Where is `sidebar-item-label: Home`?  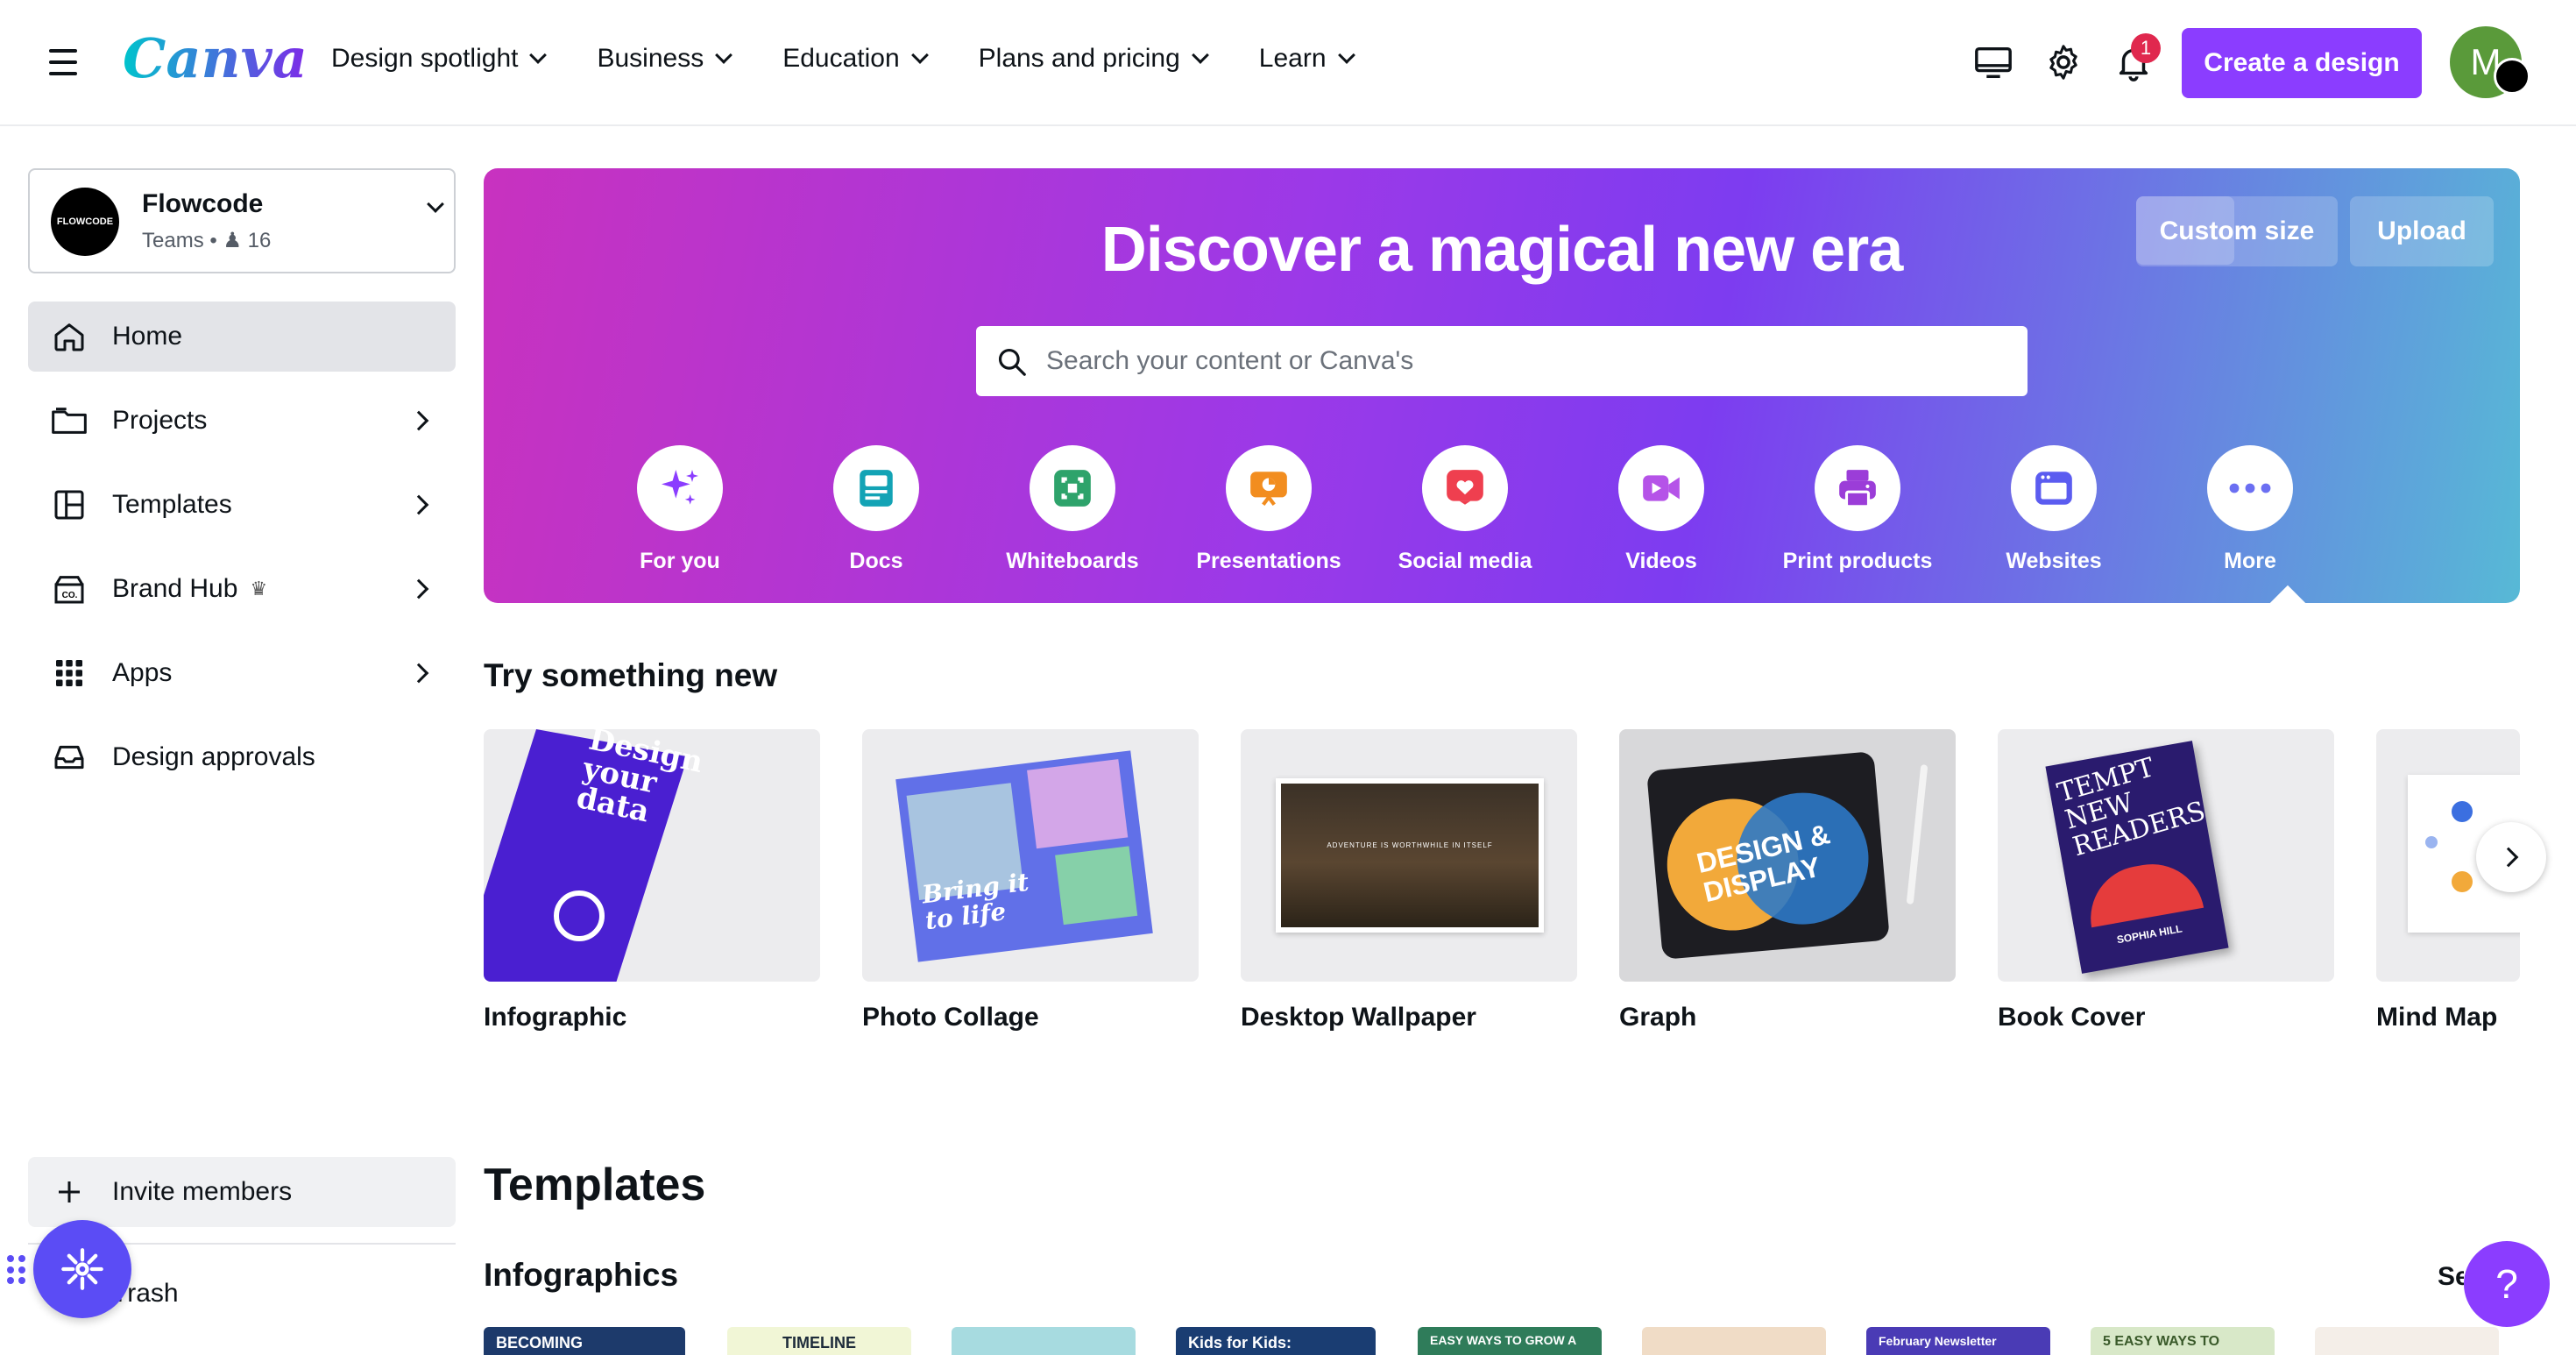 sidebar-item-label: Home is located at coordinates (147, 336).